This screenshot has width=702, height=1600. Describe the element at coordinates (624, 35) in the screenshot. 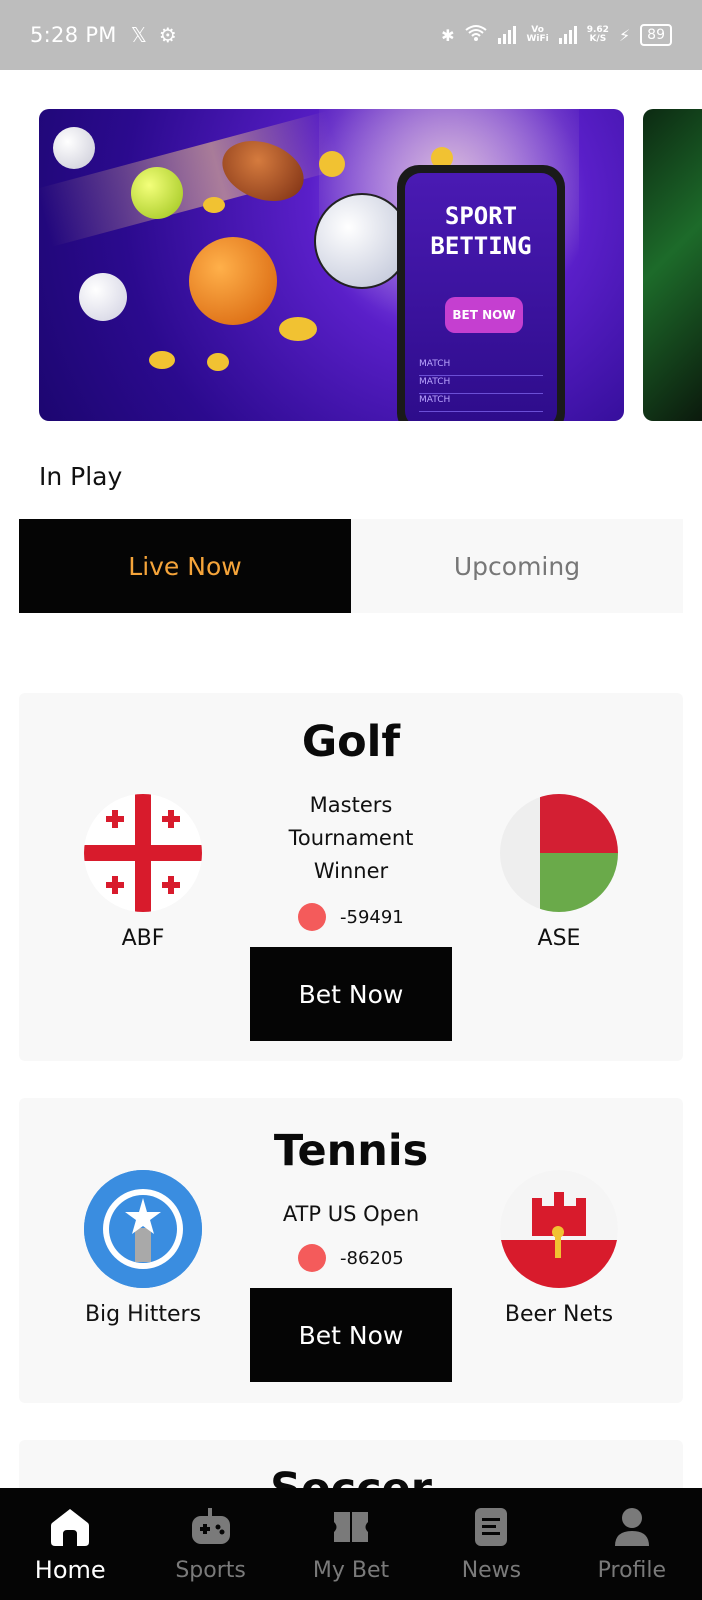

I see `charging-icon: ⚡` at that location.